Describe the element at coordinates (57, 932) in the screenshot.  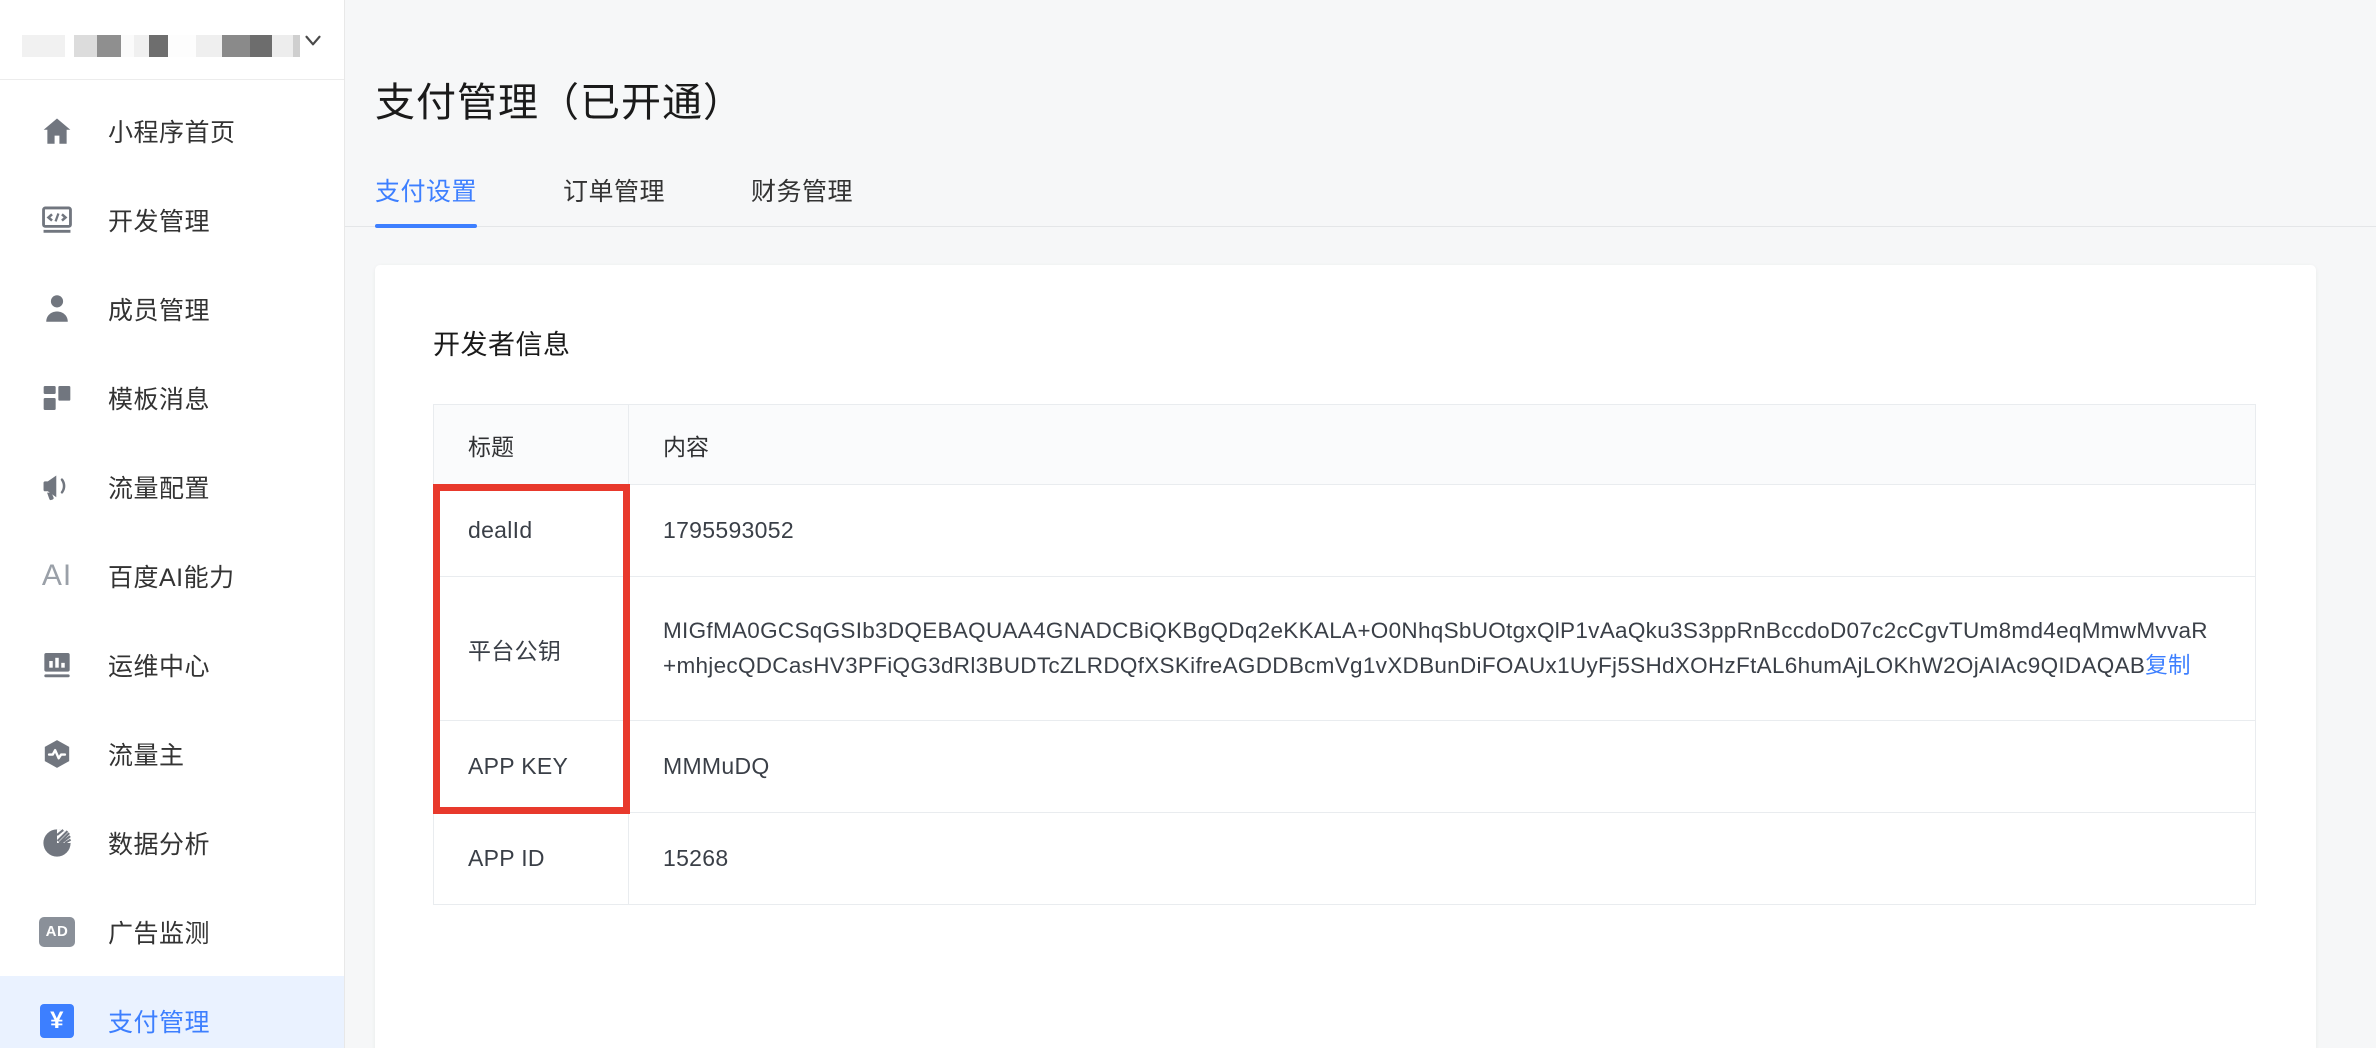
I see `ad-icon: AD` at that location.